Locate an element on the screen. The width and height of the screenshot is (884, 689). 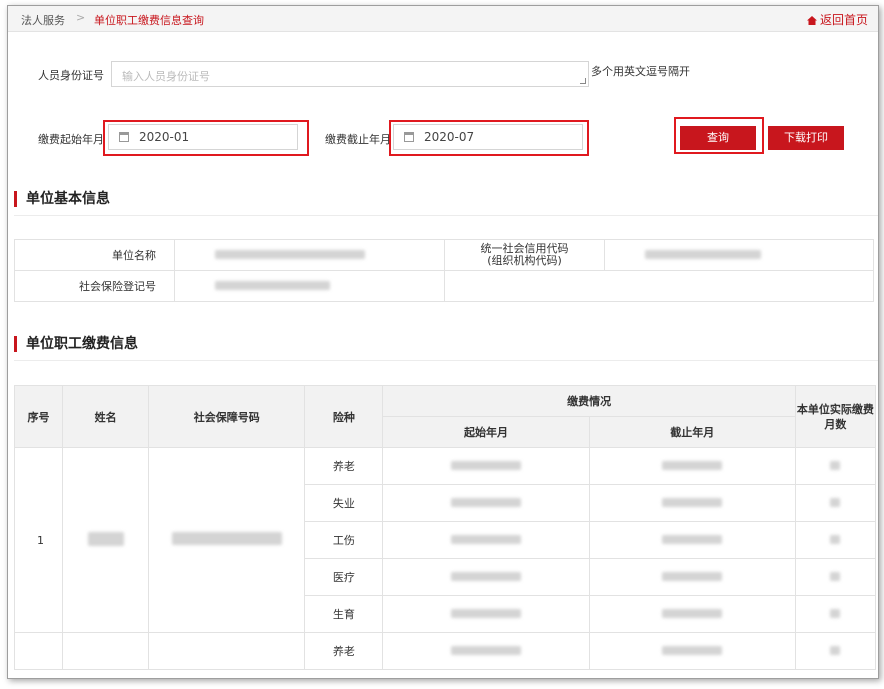
resize-handle-icon is located at coordinates (583, 81).